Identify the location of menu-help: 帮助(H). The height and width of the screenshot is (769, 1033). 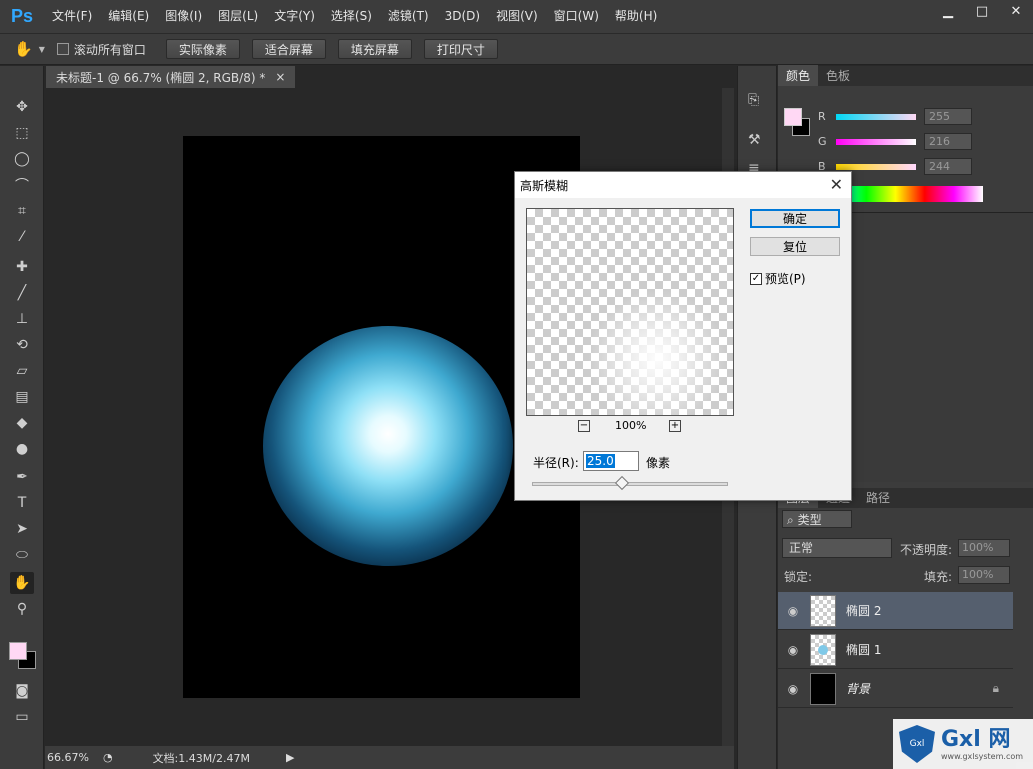
(636, 16).